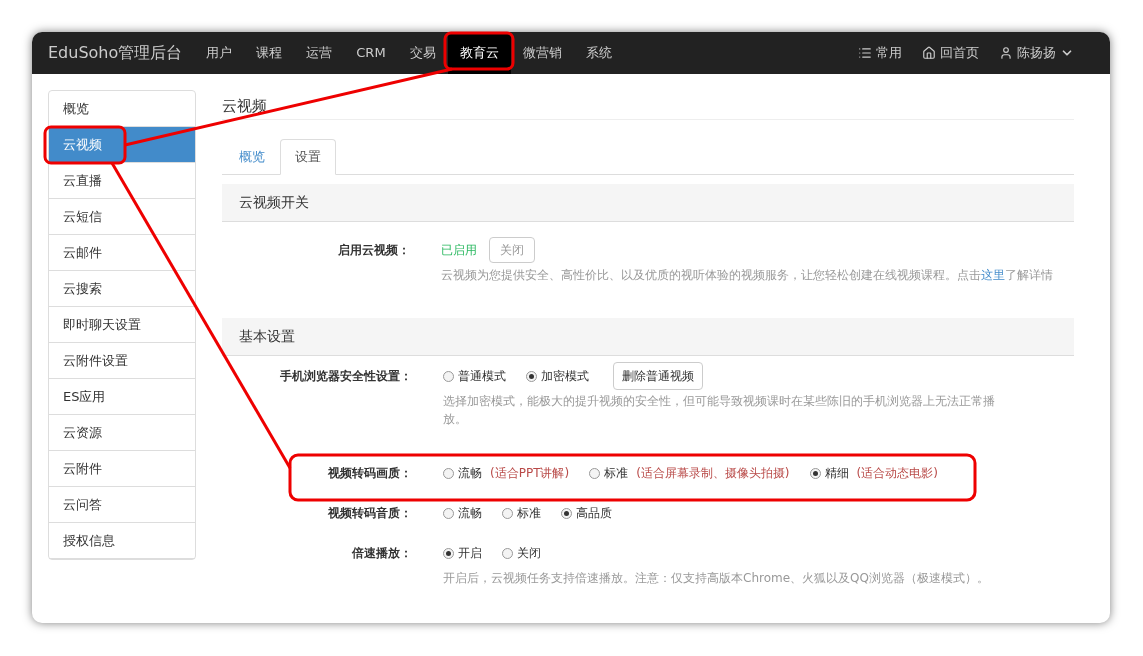 The height and width of the screenshot is (656, 1143). I want to click on nav-item: 系统, so click(598, 53).